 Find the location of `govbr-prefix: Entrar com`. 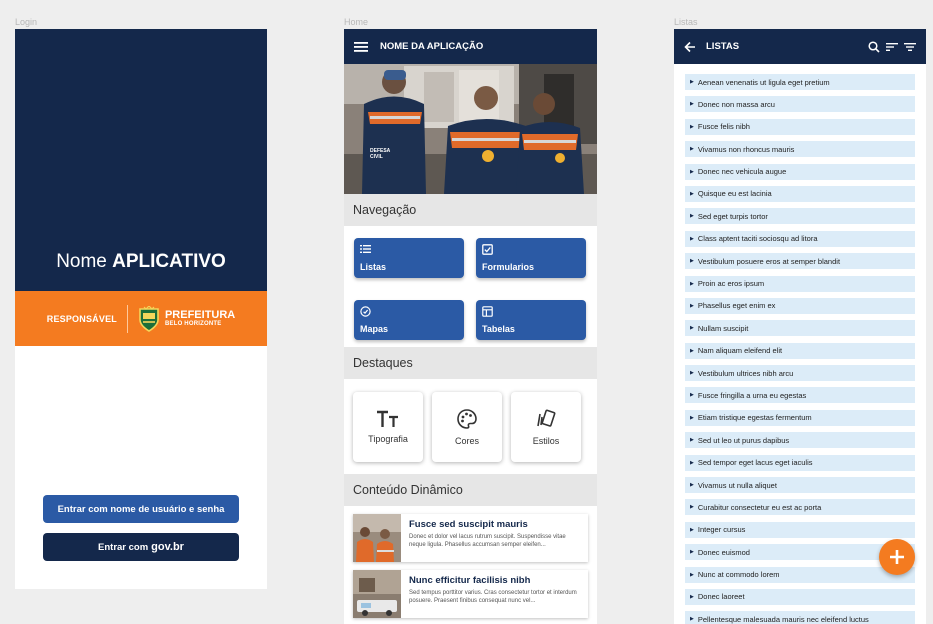

govbr-prefix: Entrar com is located at coordinates (123, 547).